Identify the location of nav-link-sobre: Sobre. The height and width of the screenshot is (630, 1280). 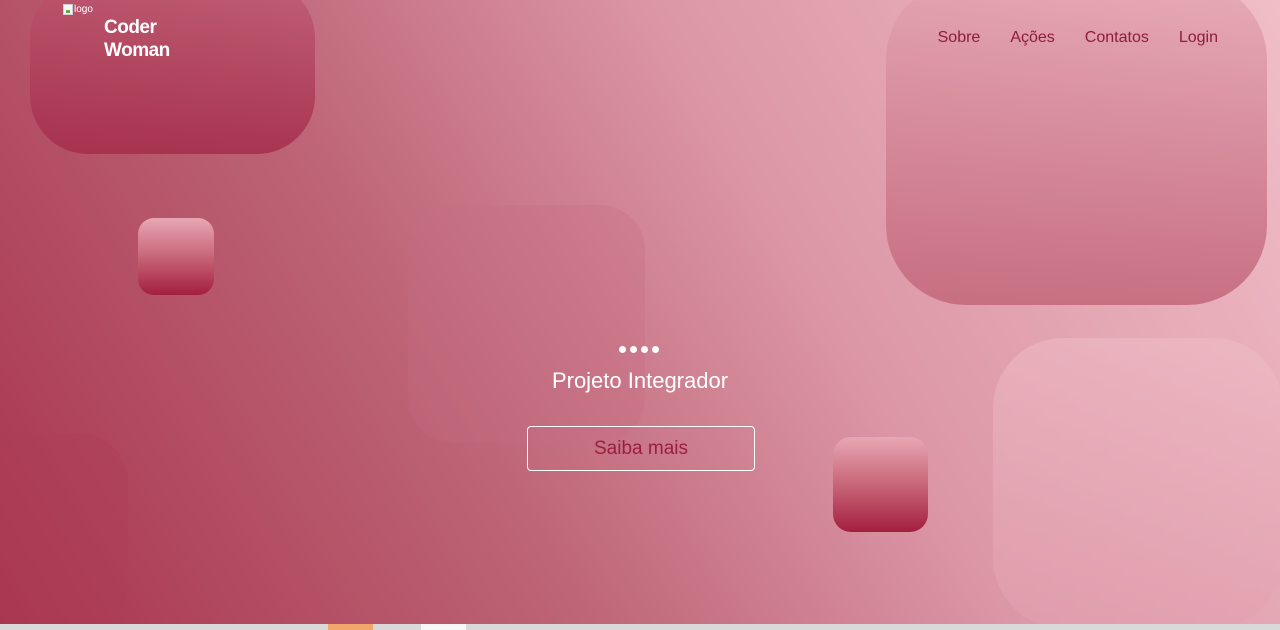
(959, 38).